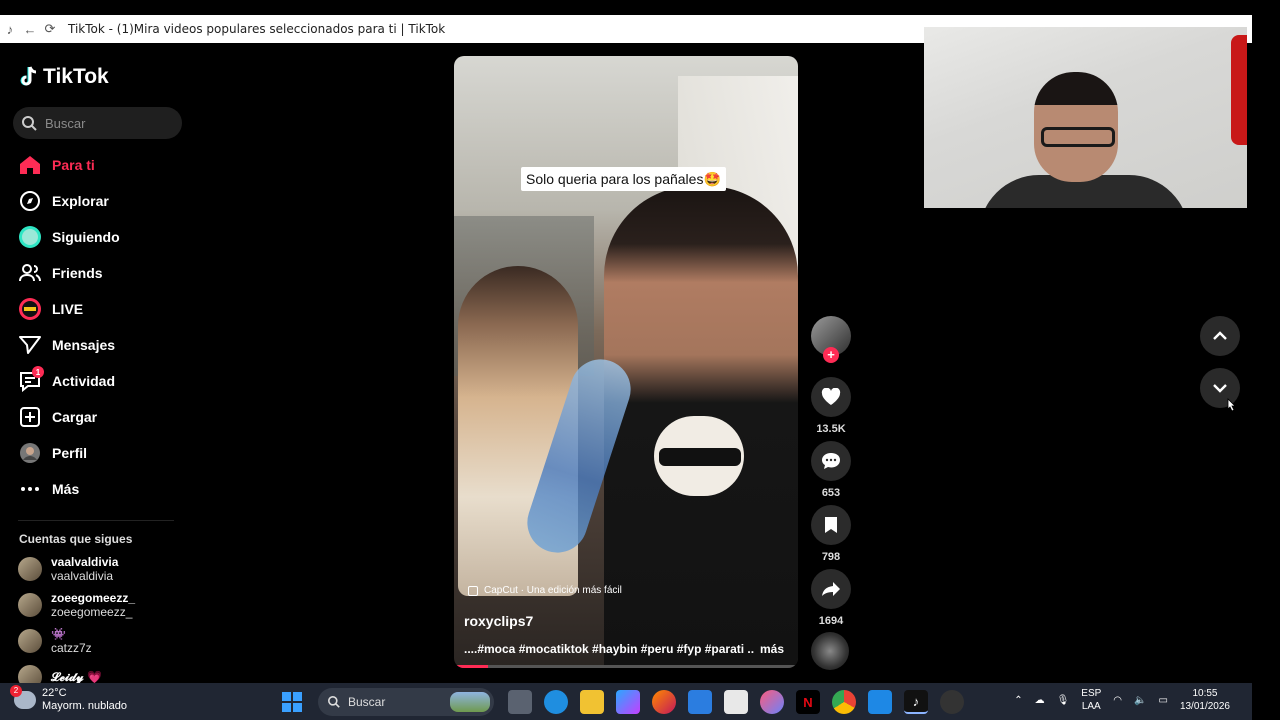  Describe the element at coordinates (76, 76) in the screenshot. I see `logo-text: TikTok` at that location.